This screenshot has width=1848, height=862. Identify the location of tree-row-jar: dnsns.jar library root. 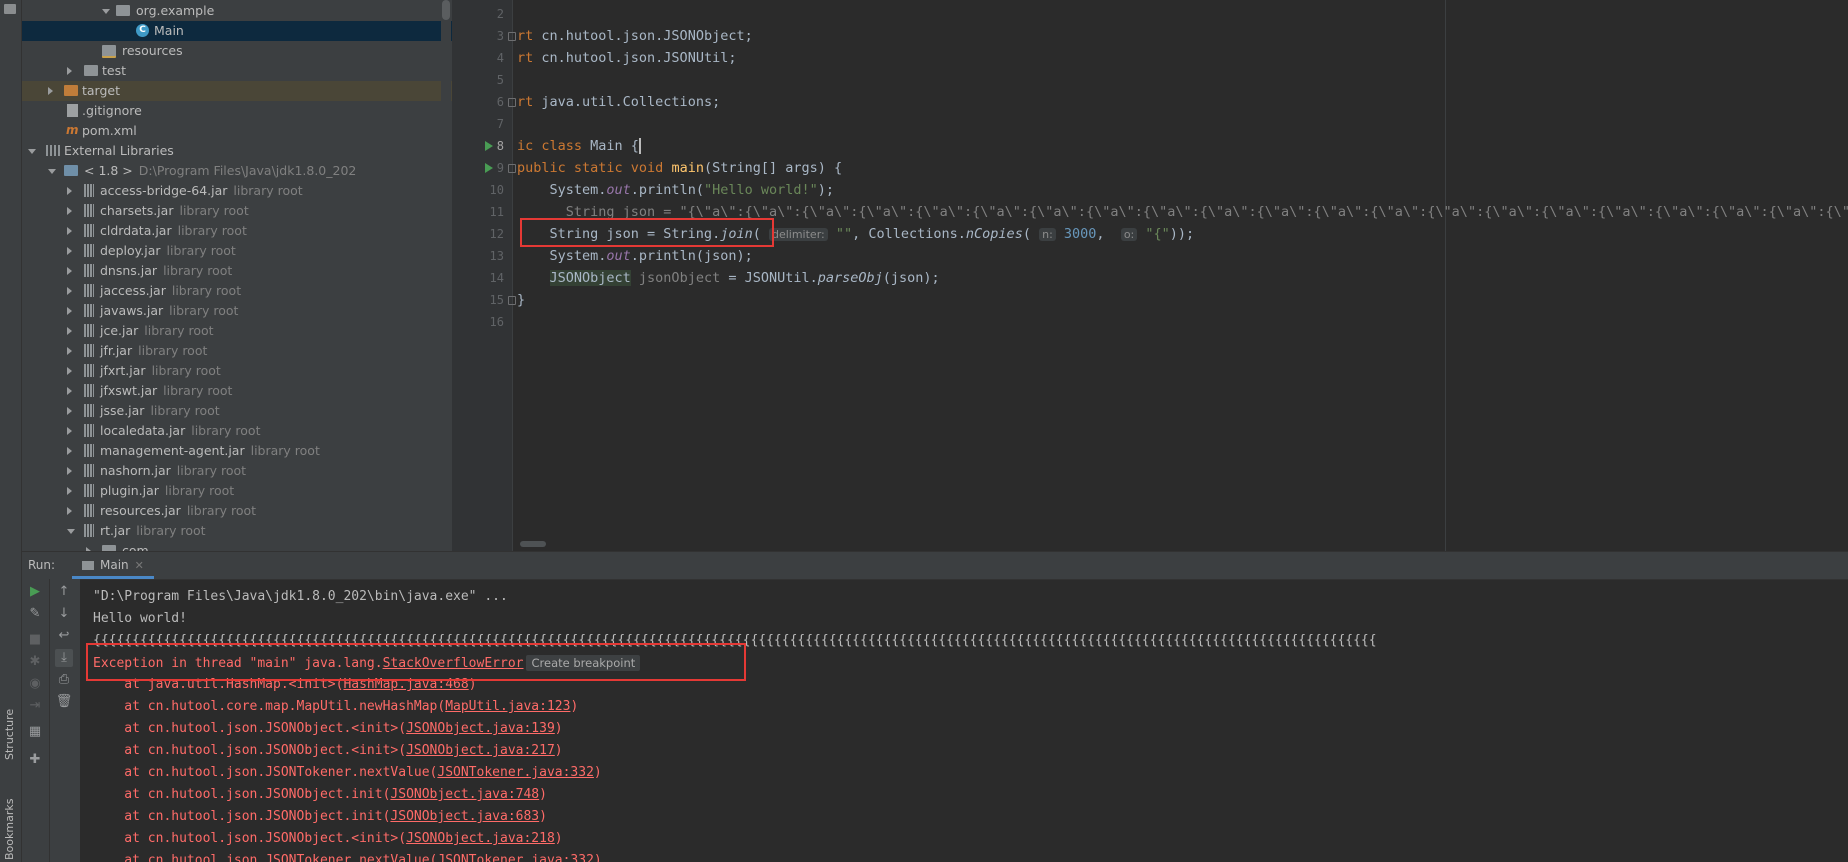
(237, 271).